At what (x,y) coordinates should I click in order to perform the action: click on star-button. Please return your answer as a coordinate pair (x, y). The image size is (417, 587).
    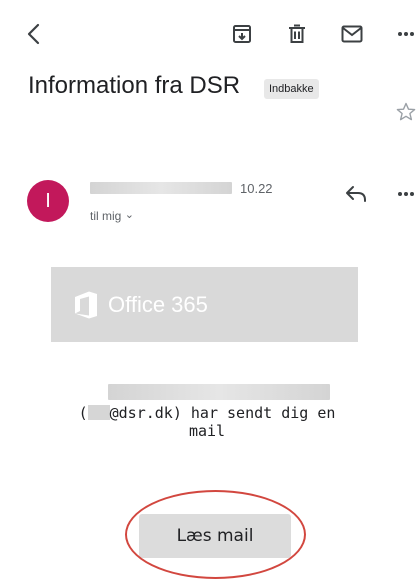
    Looking at the image, I should click on (406, 112).